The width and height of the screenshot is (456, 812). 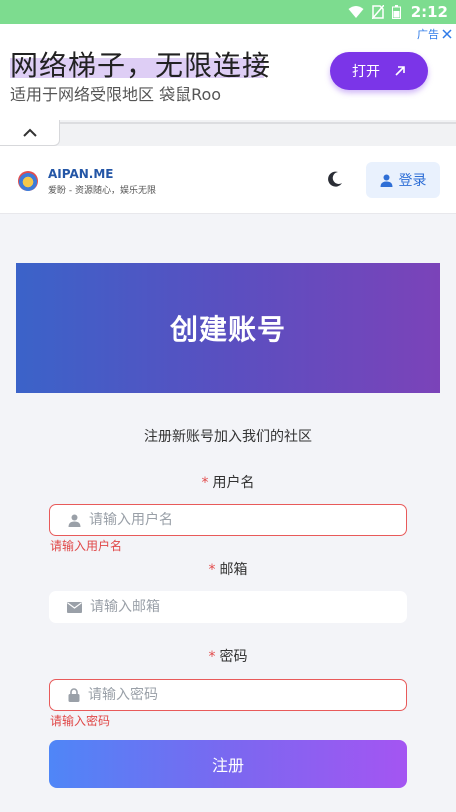 I want to click on arrow-up-right-icon, so click(x=400, y=71).